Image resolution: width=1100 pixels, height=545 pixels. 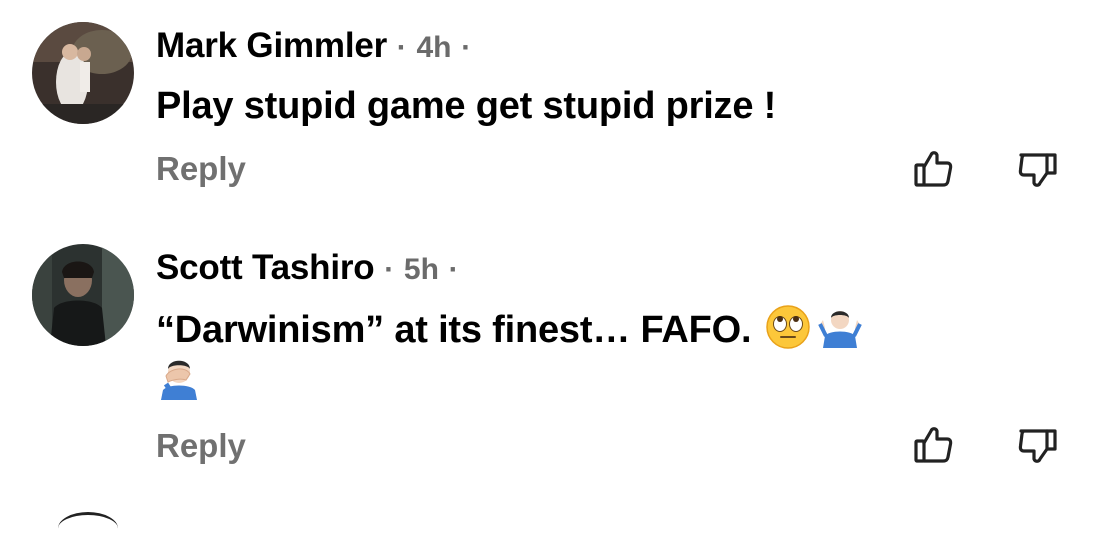 I want to click on comment-header: Scott Tashiro · 5h ·, so click(x=307, y=269).